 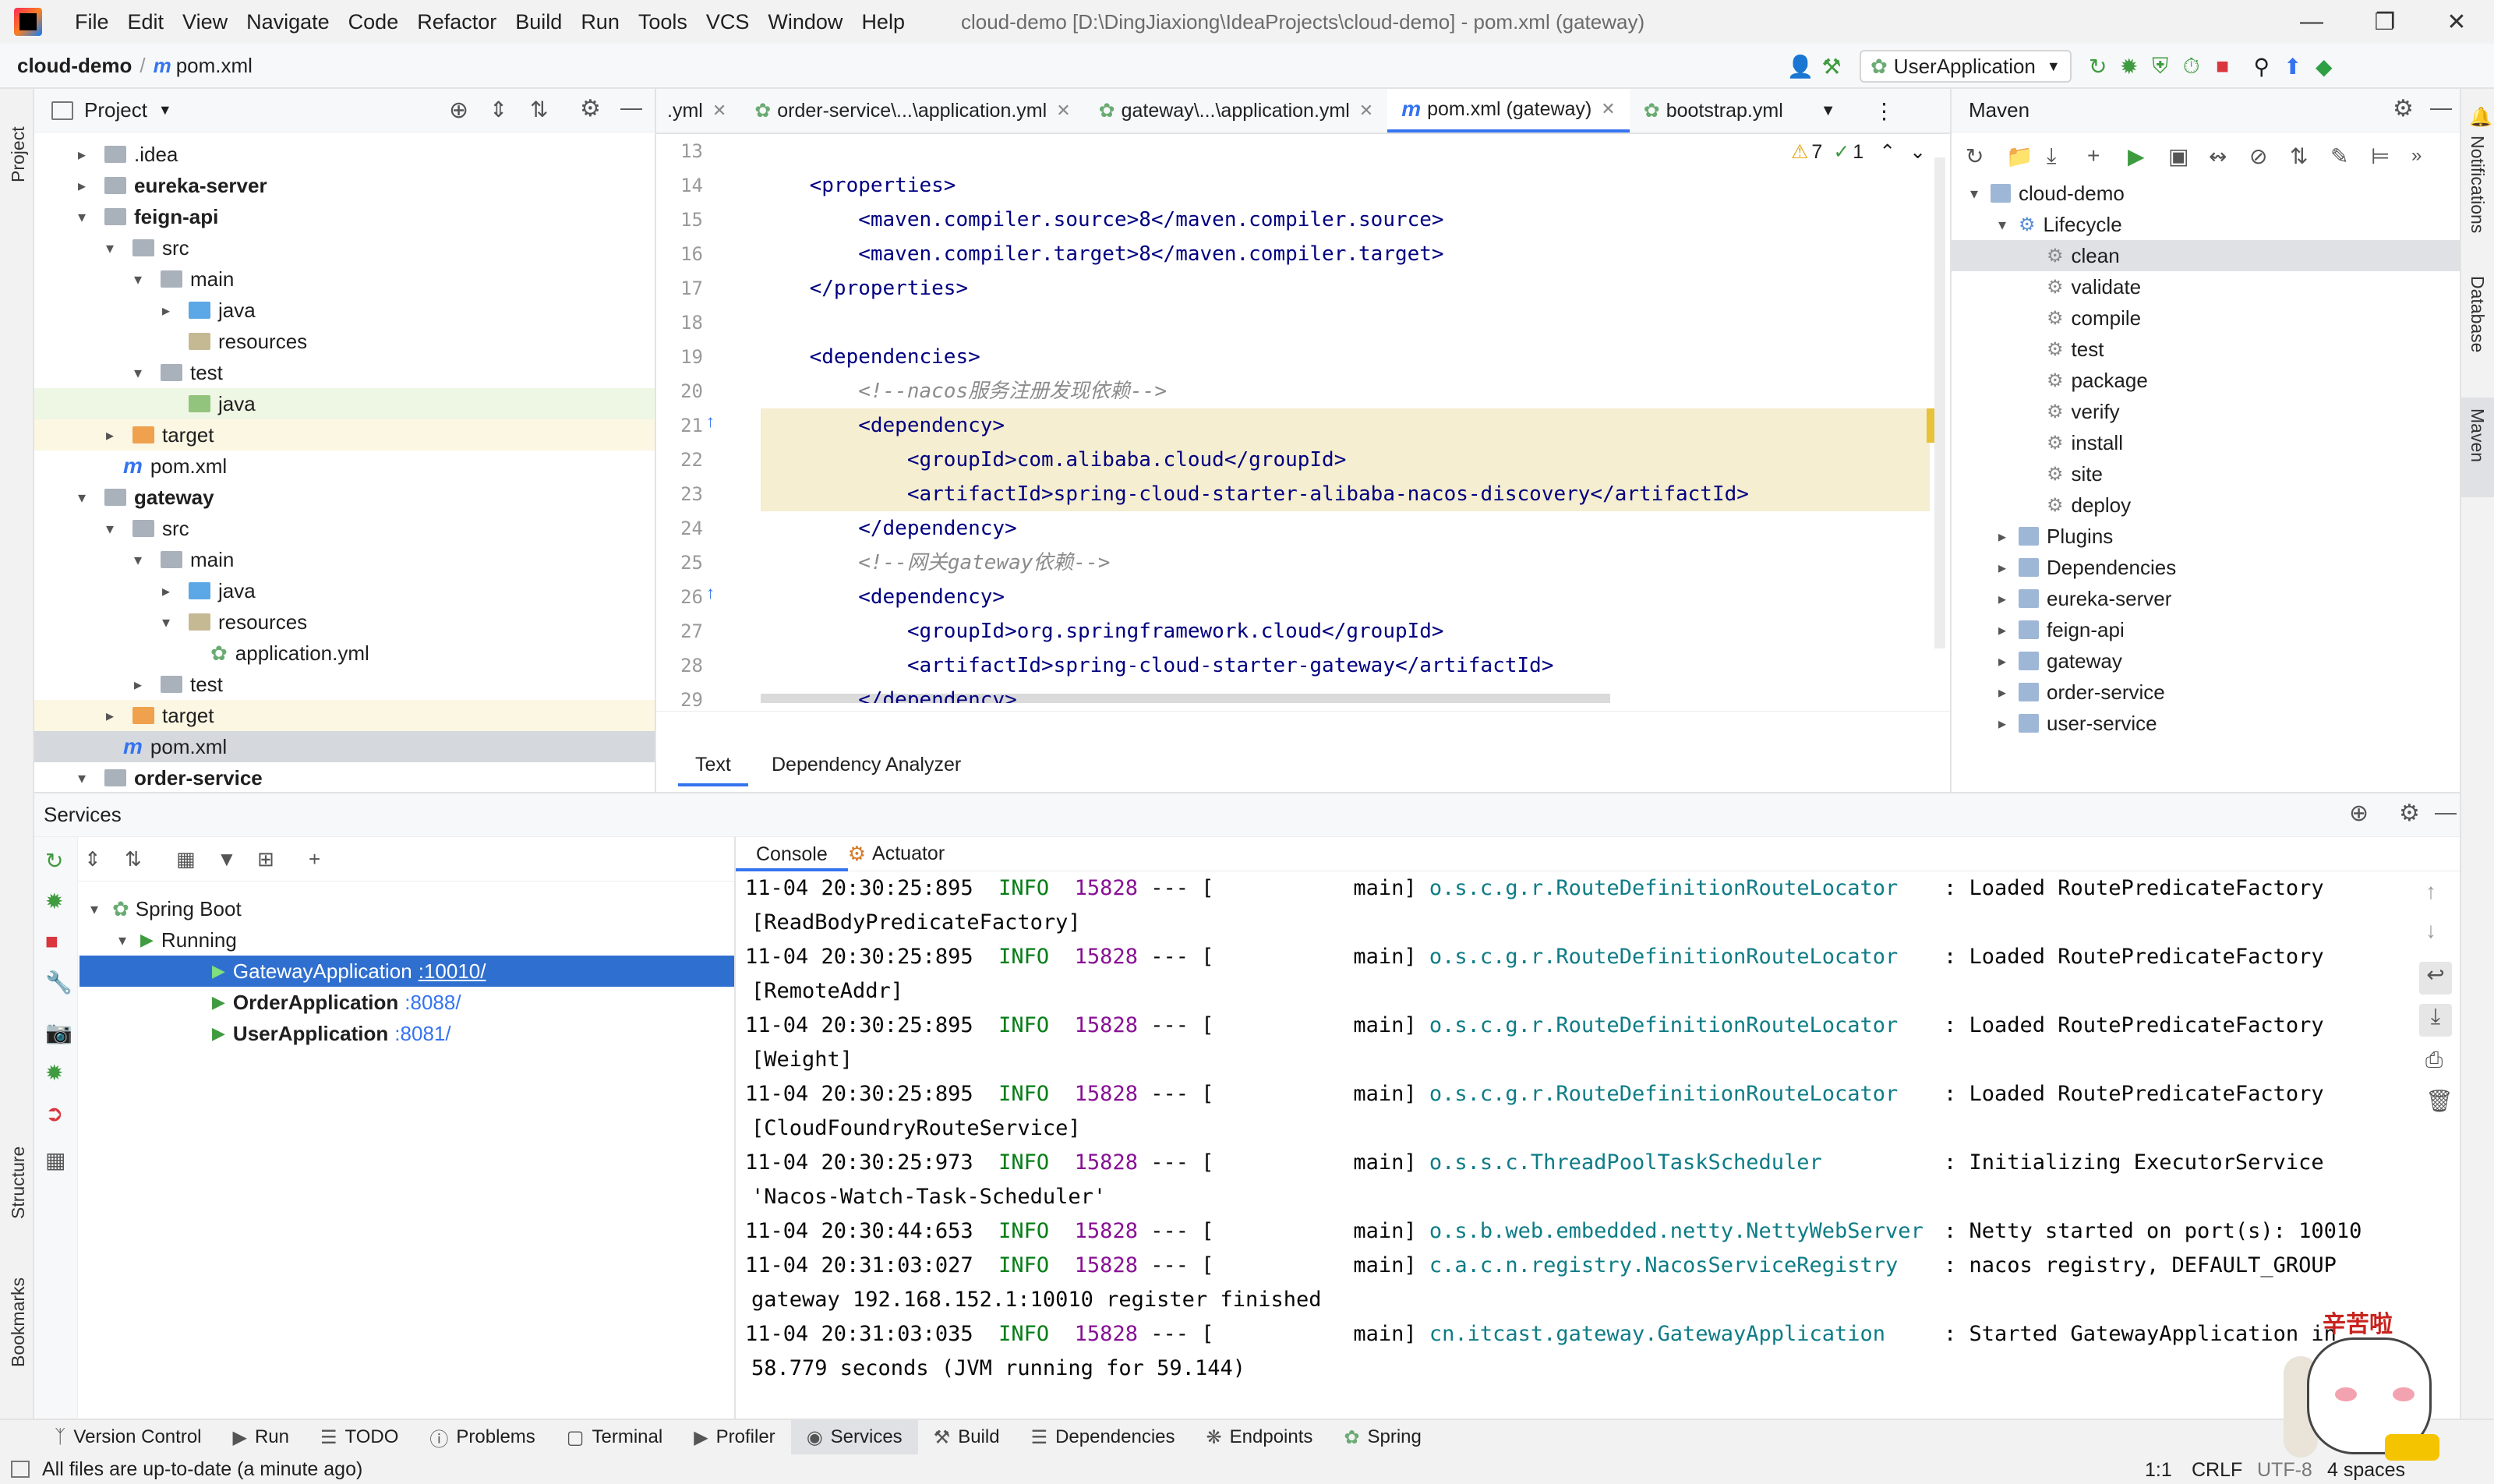 What do you see at coordinates (2434, 1060) in the screenshot?
I see `print-icon: ⎙` at bounding box center [2434, 1060].